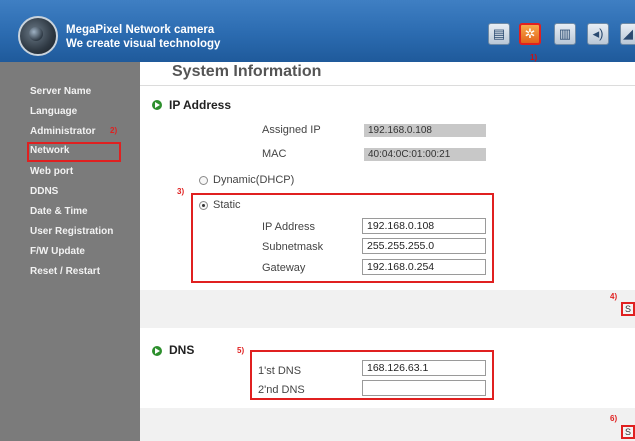  What do you see at coordinates (203, 180) in the screenshot?
I see `dhcp-radio` at bounding box center [203, 180].